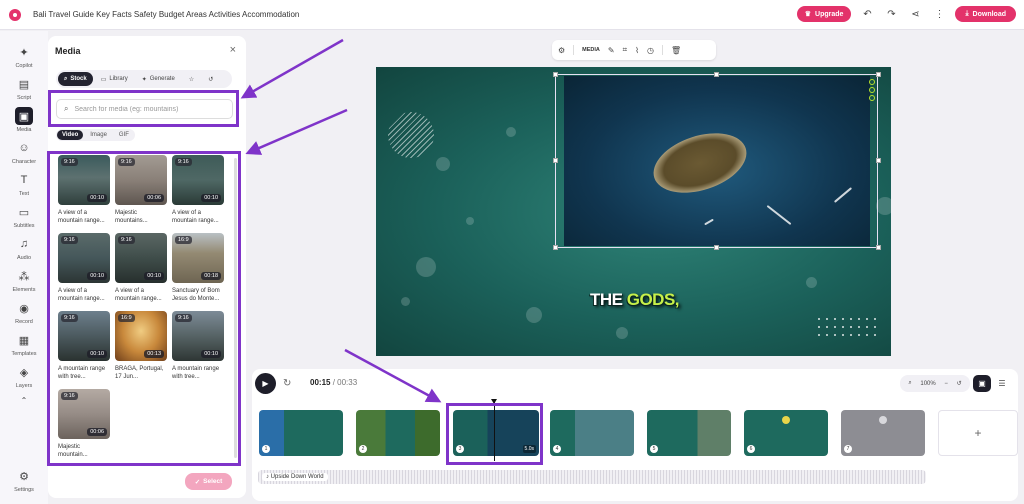 The width and height of the screenshot is (1024, 504). I want to click on upgrade-button: ♛ Upgrade, so click(824, 14).